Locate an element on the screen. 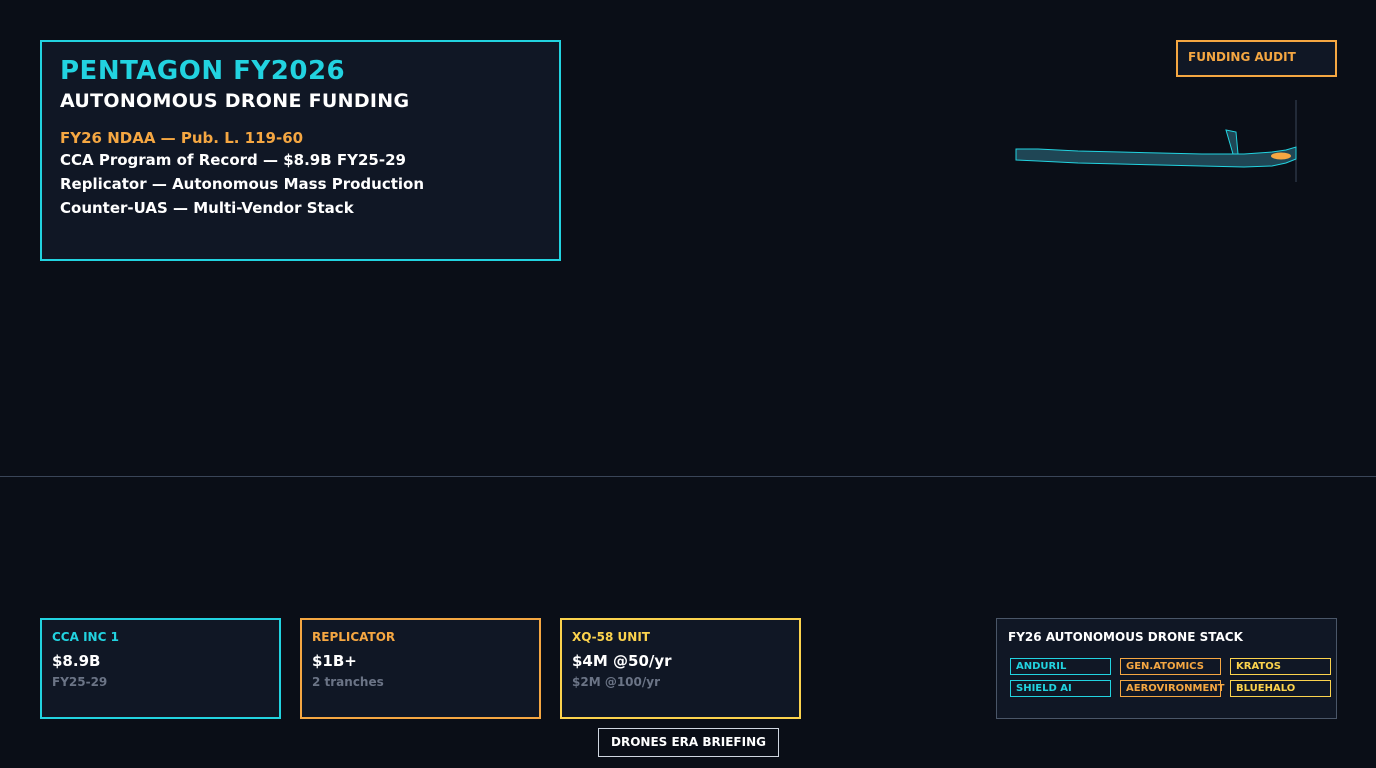  program-line-replicator: Replicator — Autonomous Mass Production is located at coordinates (242, 184).